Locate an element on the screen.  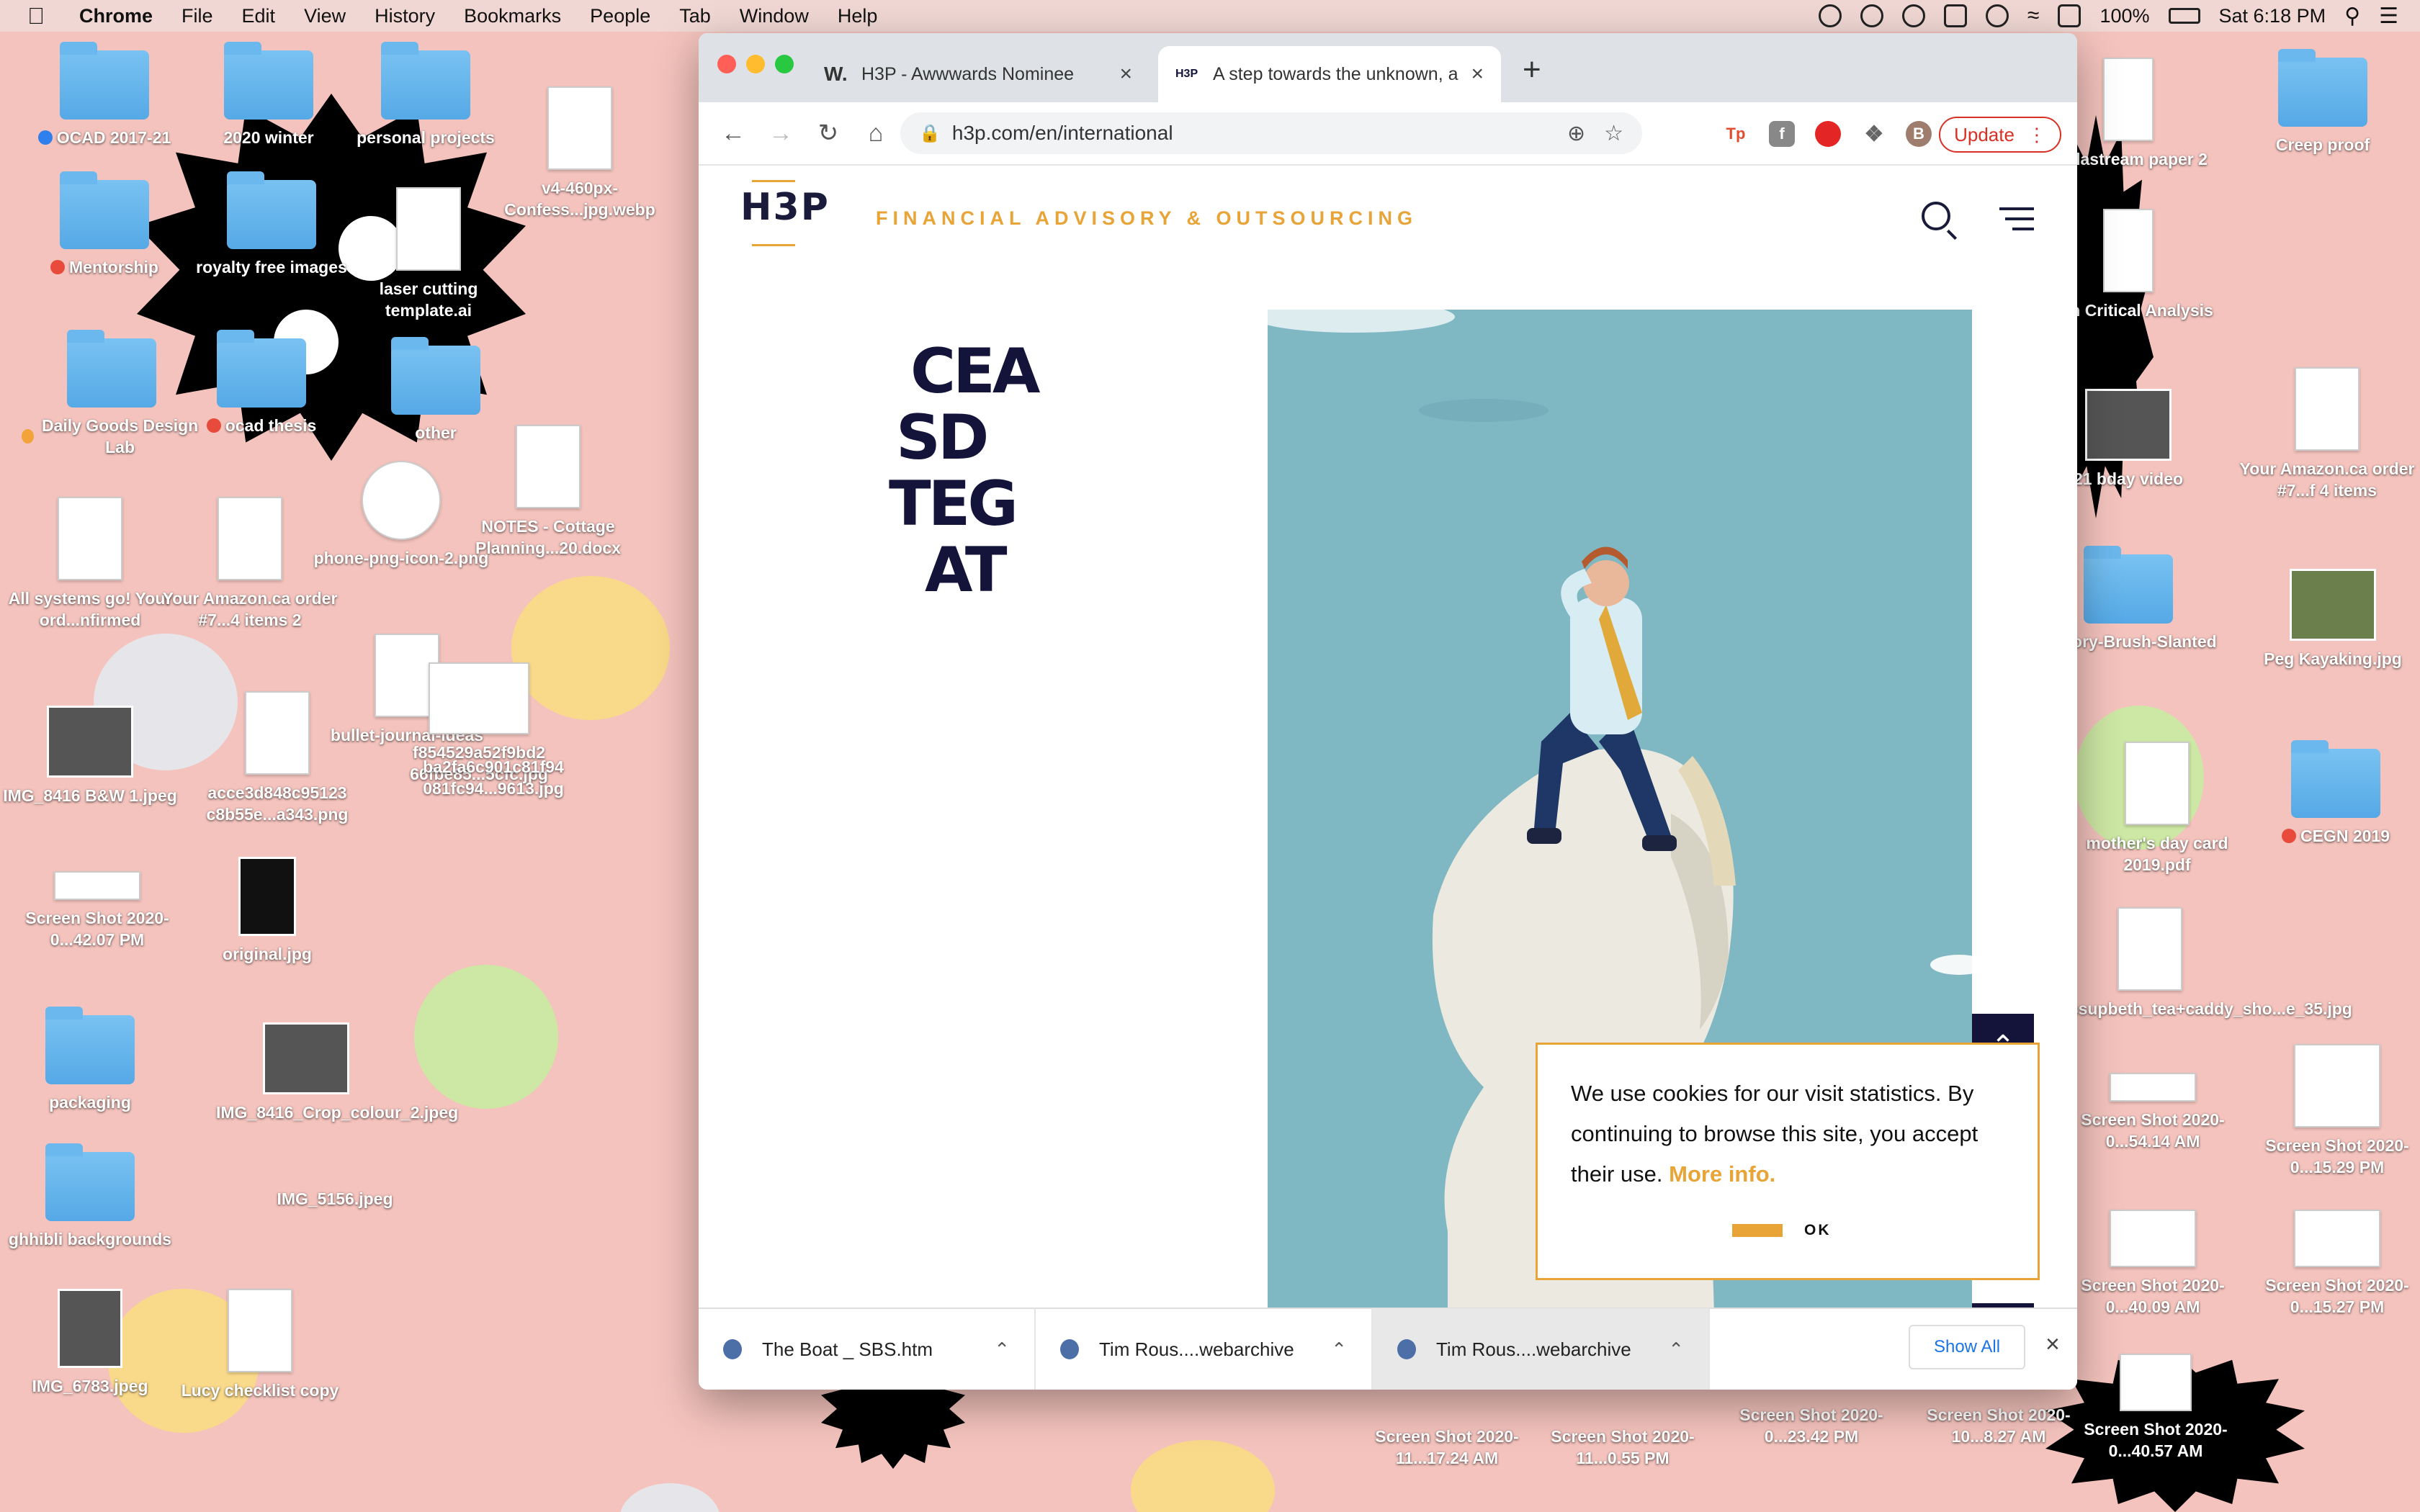
desktop-file-screenshot-0827: Screen Shot 2020-10...8.27 AM is located at coordinates (1999, 1422).